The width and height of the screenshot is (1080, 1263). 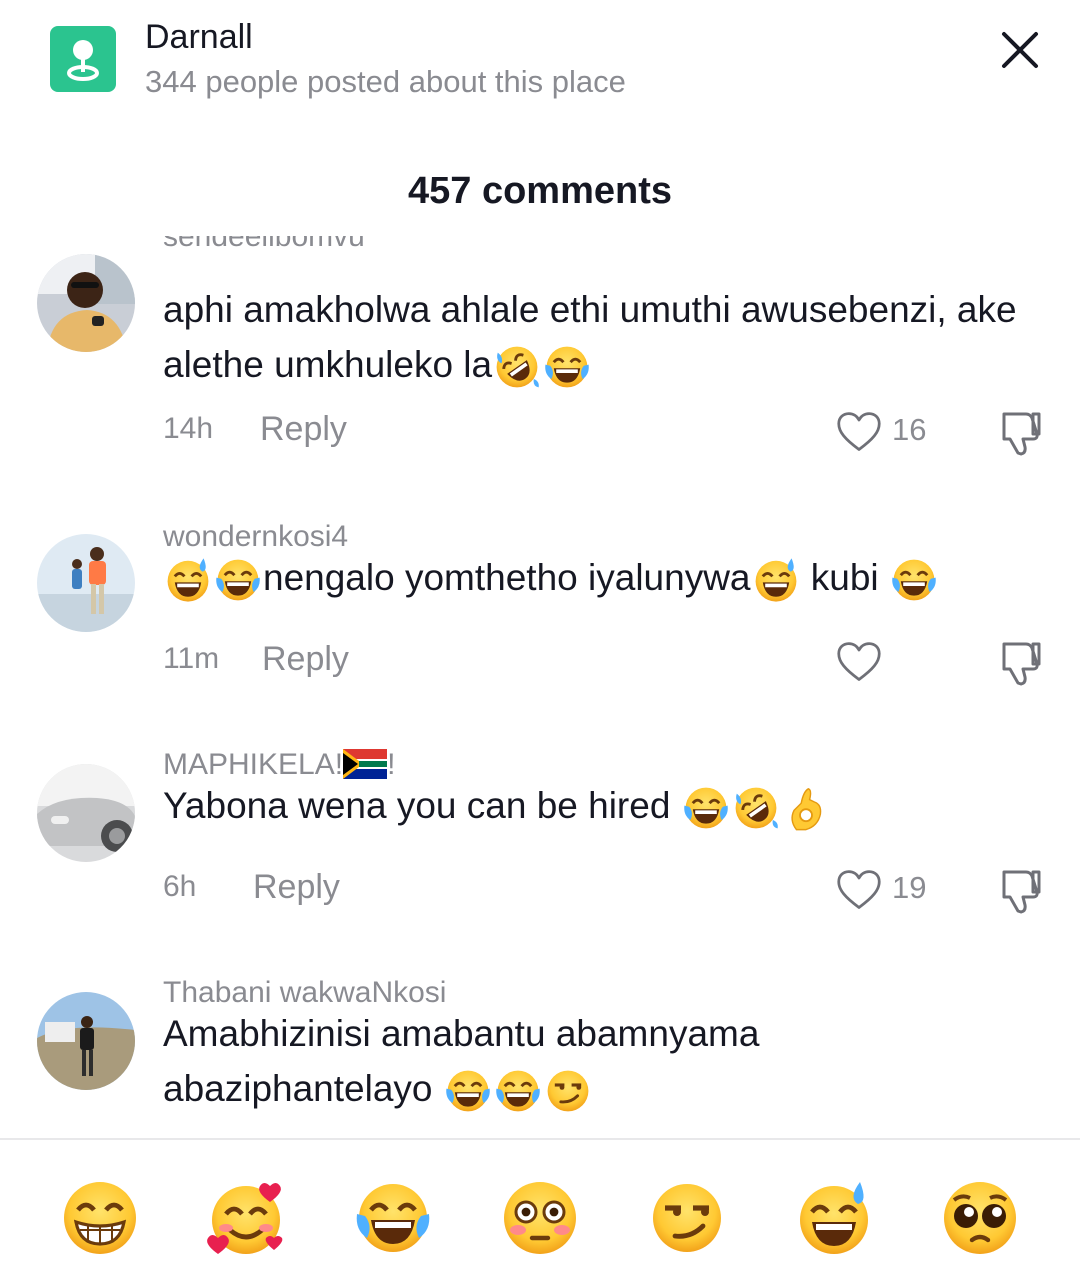 What do you see at coordinates (303, 1088) in the screenshot?
I see `comment-text-line: abaziphantelayo` at bounding box center [303, 1088].